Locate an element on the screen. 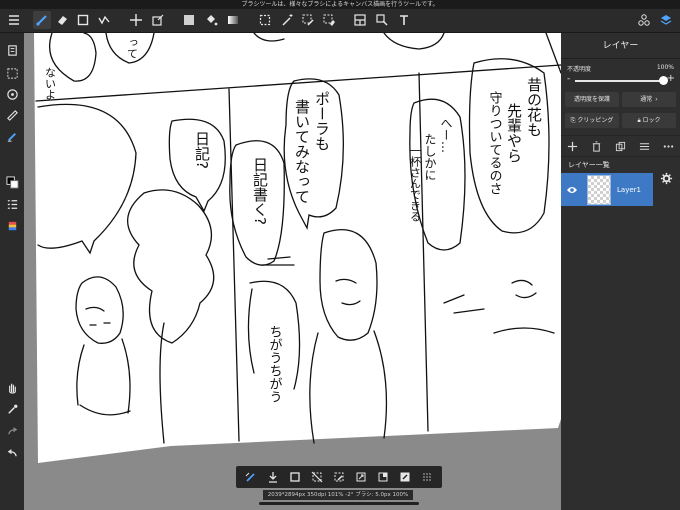 The image size is (680, 510). fill-selection-icon is located at coordinates (383, 477).